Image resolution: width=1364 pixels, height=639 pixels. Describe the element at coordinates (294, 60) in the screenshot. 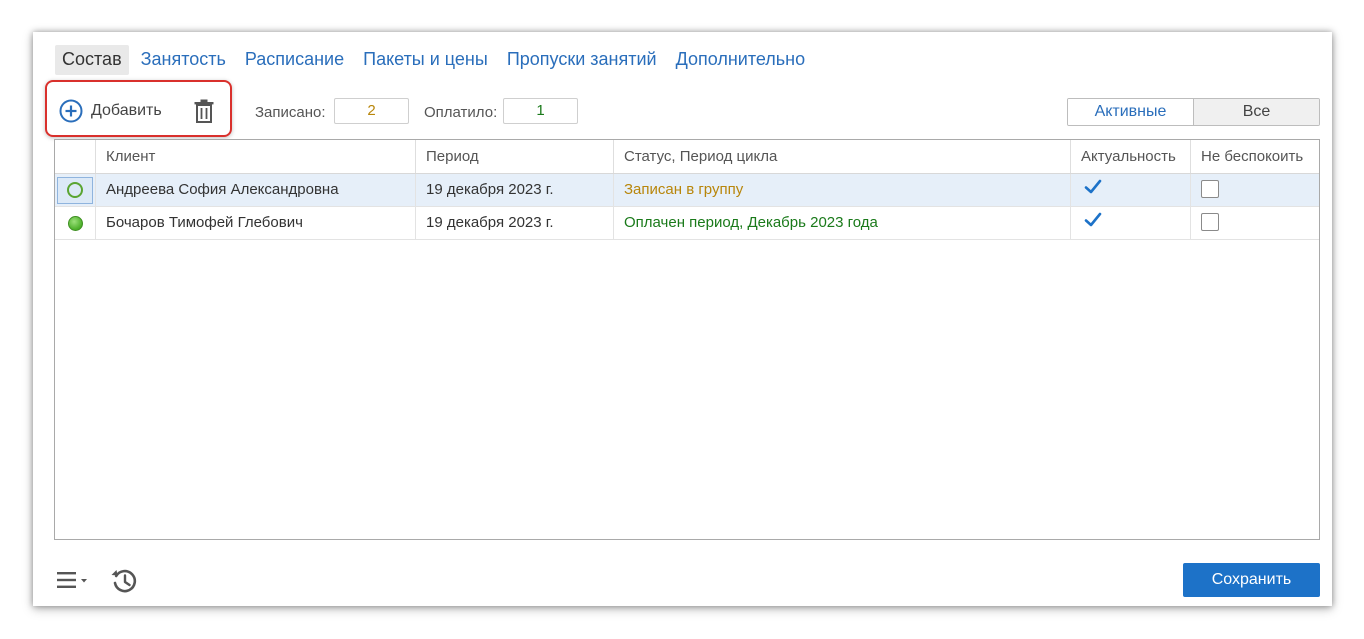

I see `tab-schedule: Расписание` at that location.